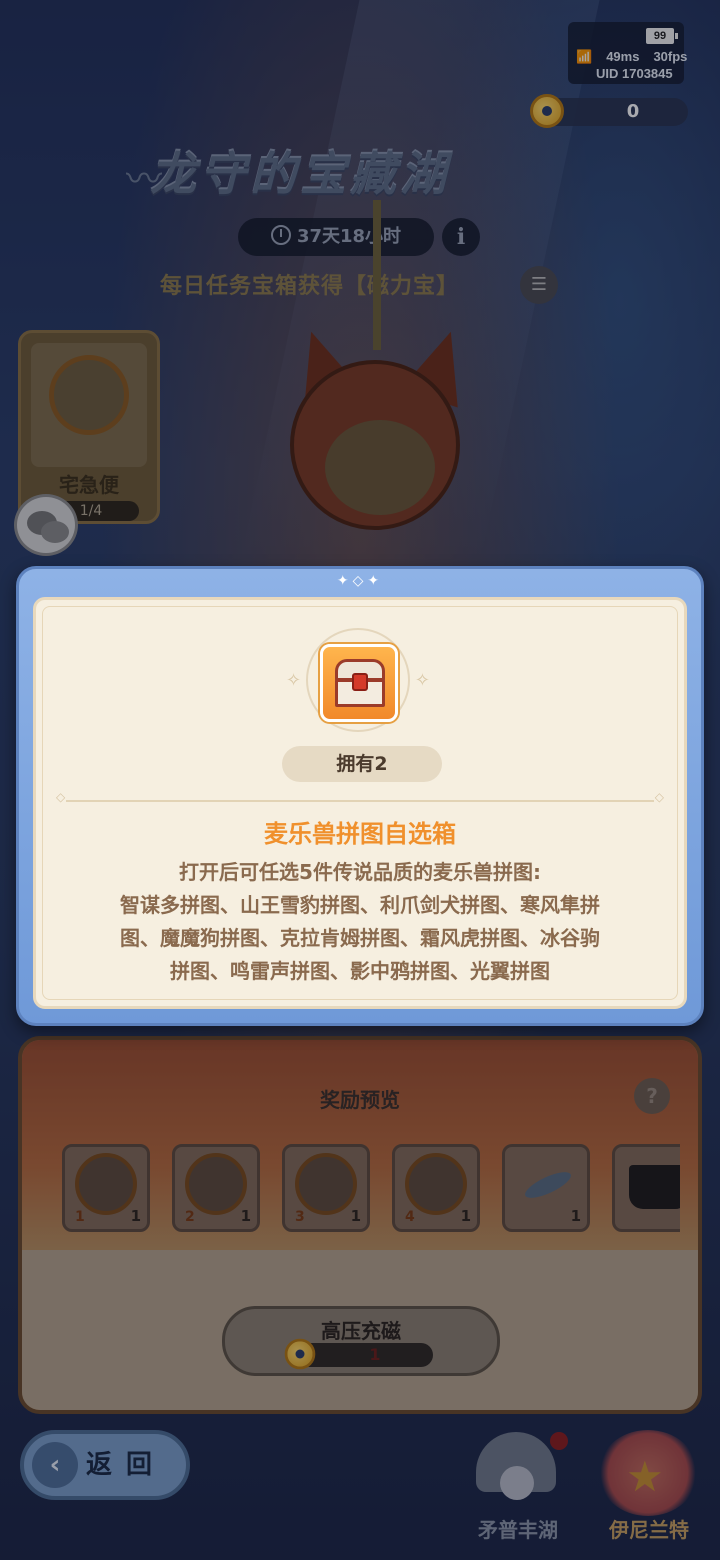 The image size is (720, 1560). I want to click on item-icon-frame: ✧ ✧, so click(358, 680).